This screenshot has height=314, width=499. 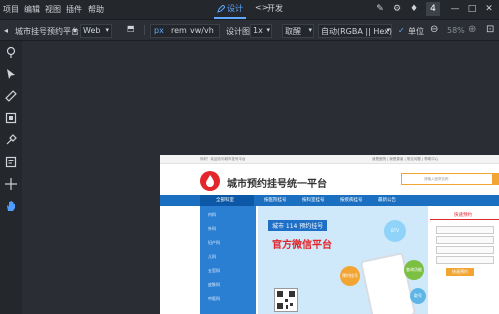 What do you see at coordinates (179, 30) in the screenshot?
I see `unit-rem: rem` at bounding box center [179, 30].